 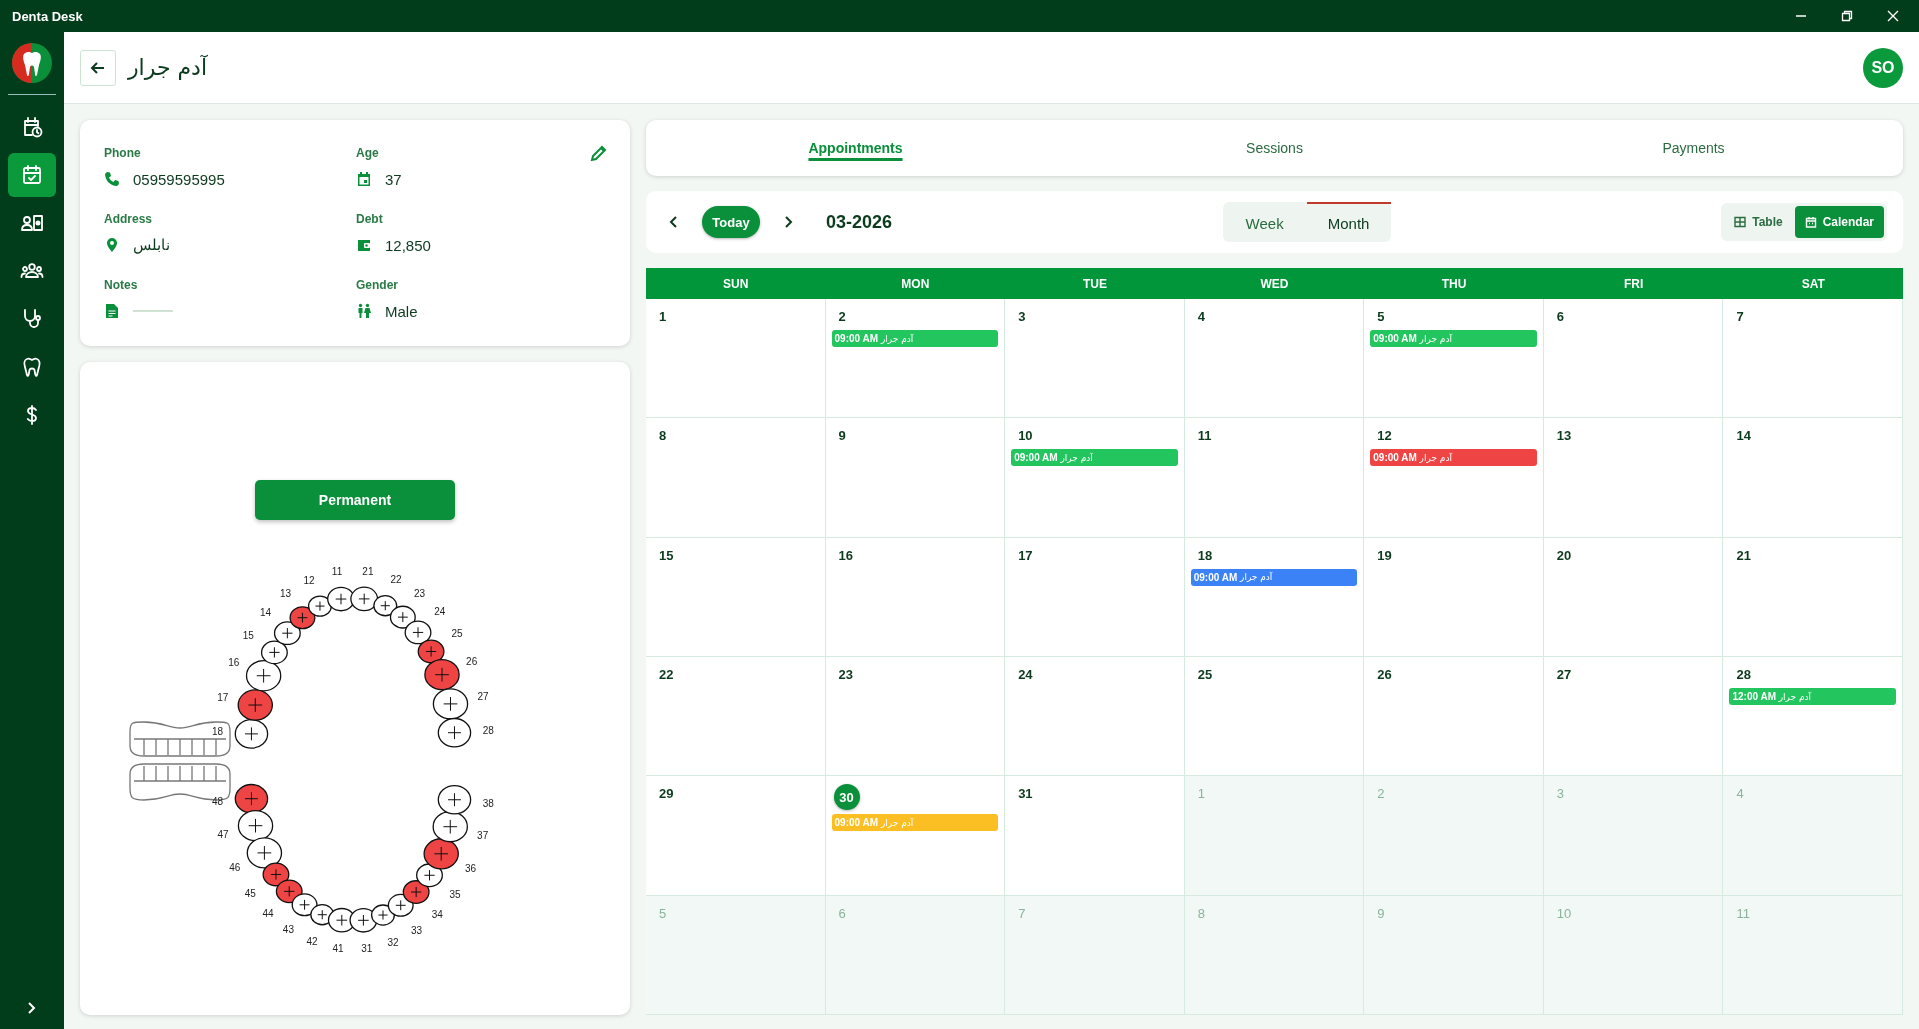 I want to click on restore-icon, so click(x=1847, y=16).